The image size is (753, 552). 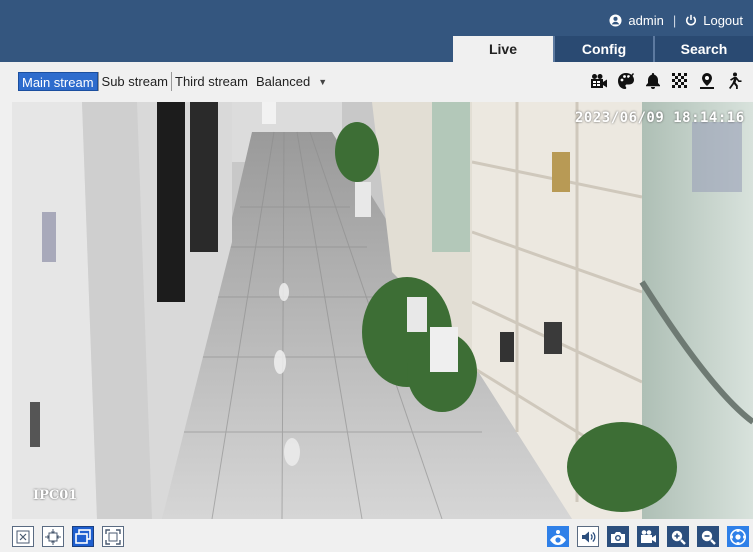 I want to click on quality-dropdown: Balanced ▼, so click(x=291, y=81).